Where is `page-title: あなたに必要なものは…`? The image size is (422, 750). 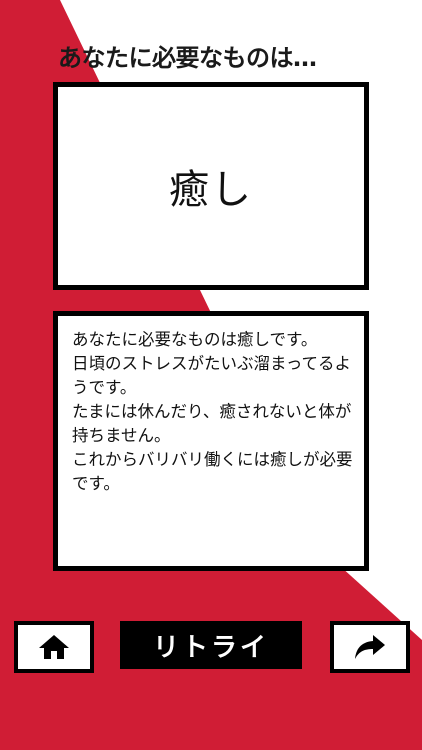
page-title: あなたに必要なものは… is located at coordinates (187, 58).